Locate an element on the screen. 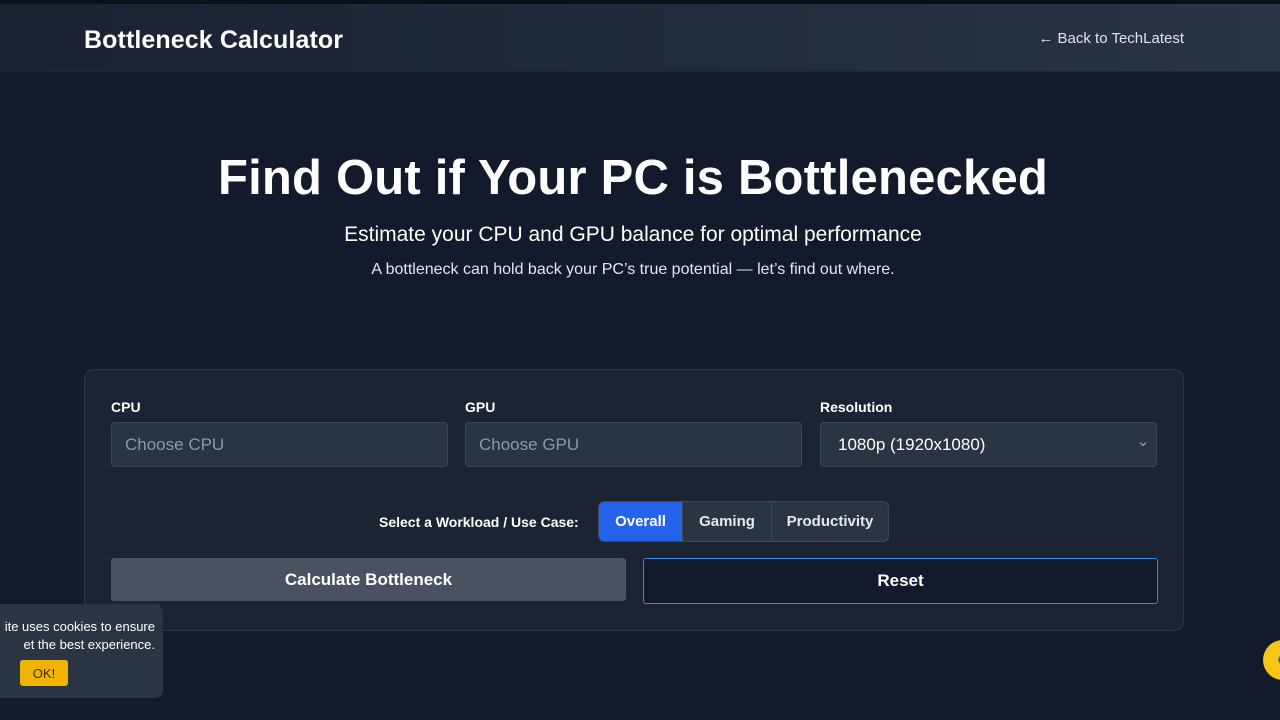 The height and width of the screenshot is (720, 1280). calculate-bottleneck-button: Calculate Bottleneck is located at coordinates (368, 579).